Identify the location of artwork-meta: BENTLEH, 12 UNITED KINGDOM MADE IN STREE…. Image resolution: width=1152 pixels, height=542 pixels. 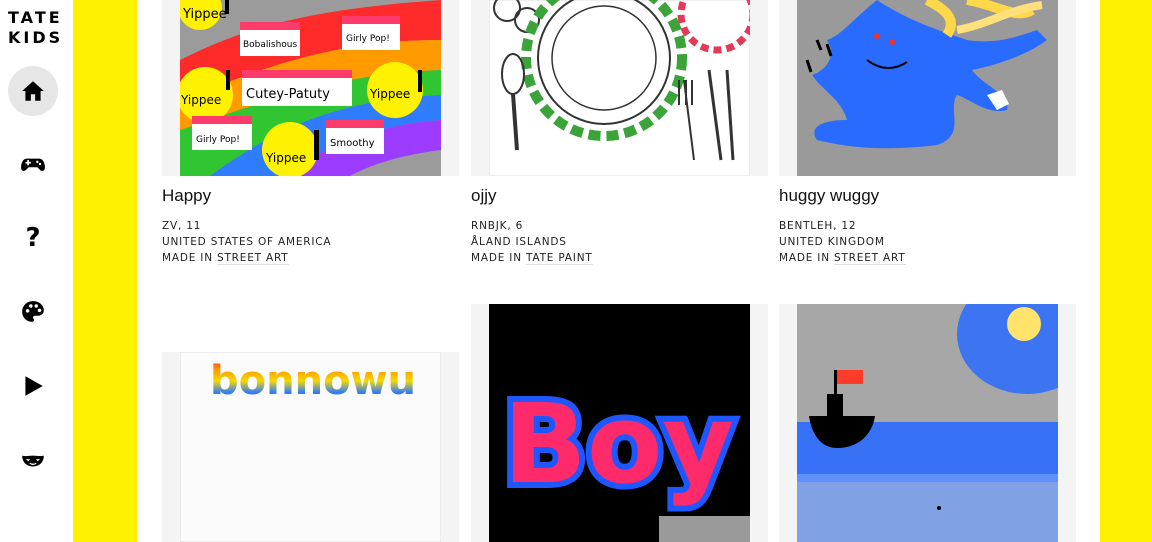
(842, 242).